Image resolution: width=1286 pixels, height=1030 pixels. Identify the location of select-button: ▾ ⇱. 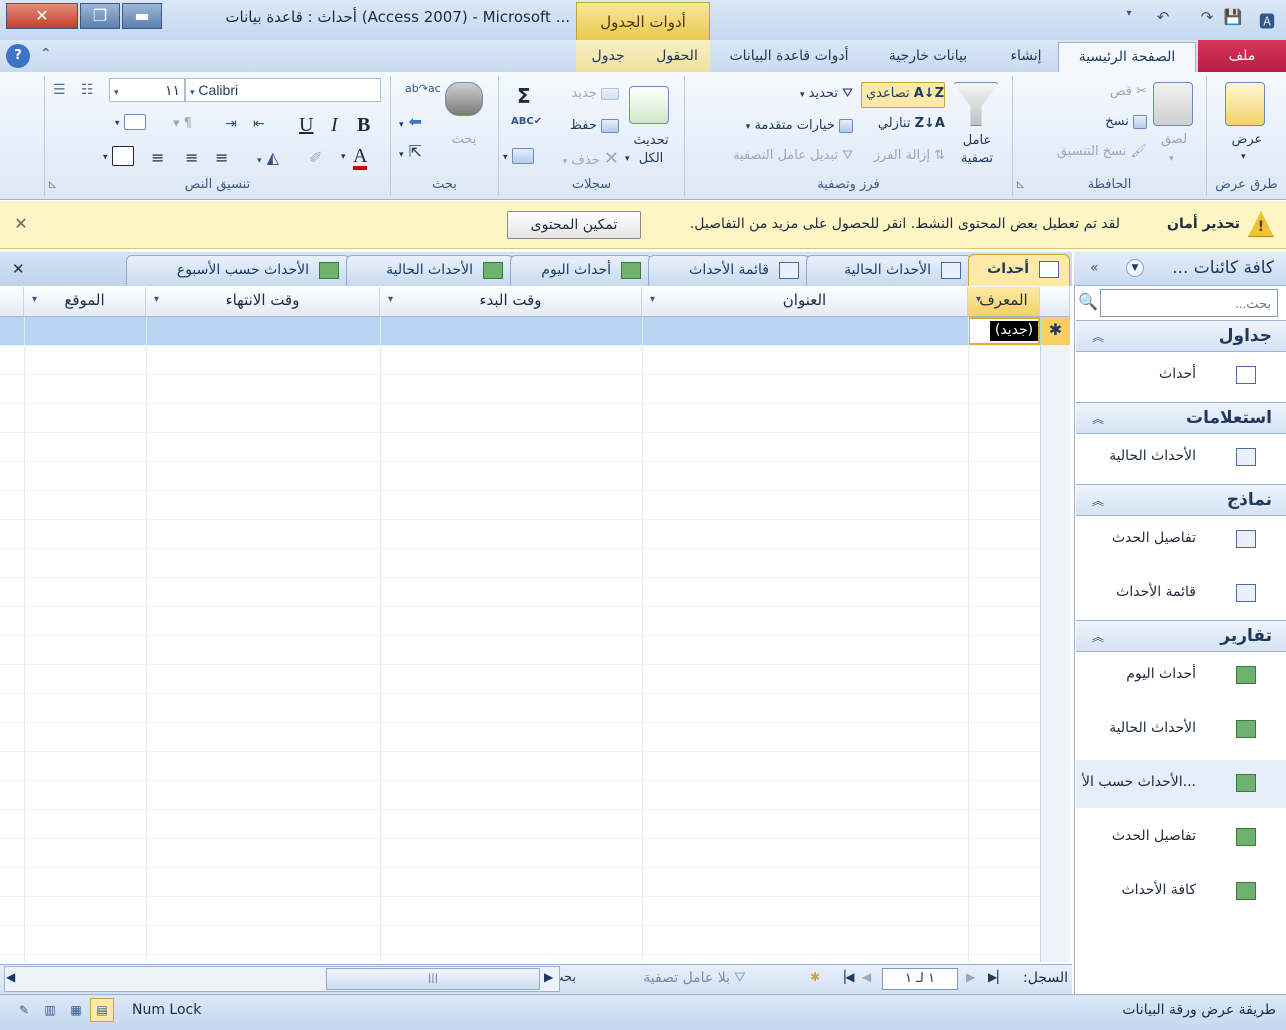
(410, 151).